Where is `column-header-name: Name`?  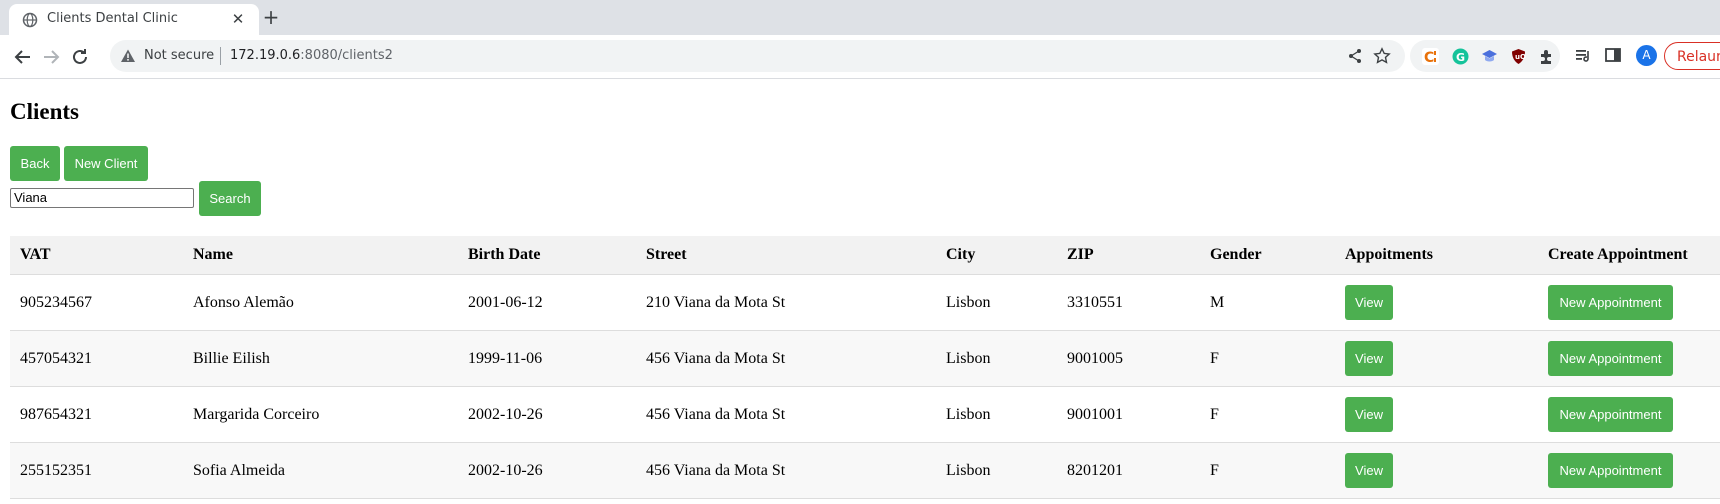 column-header-name: Name is located at coordinates (320, 255).